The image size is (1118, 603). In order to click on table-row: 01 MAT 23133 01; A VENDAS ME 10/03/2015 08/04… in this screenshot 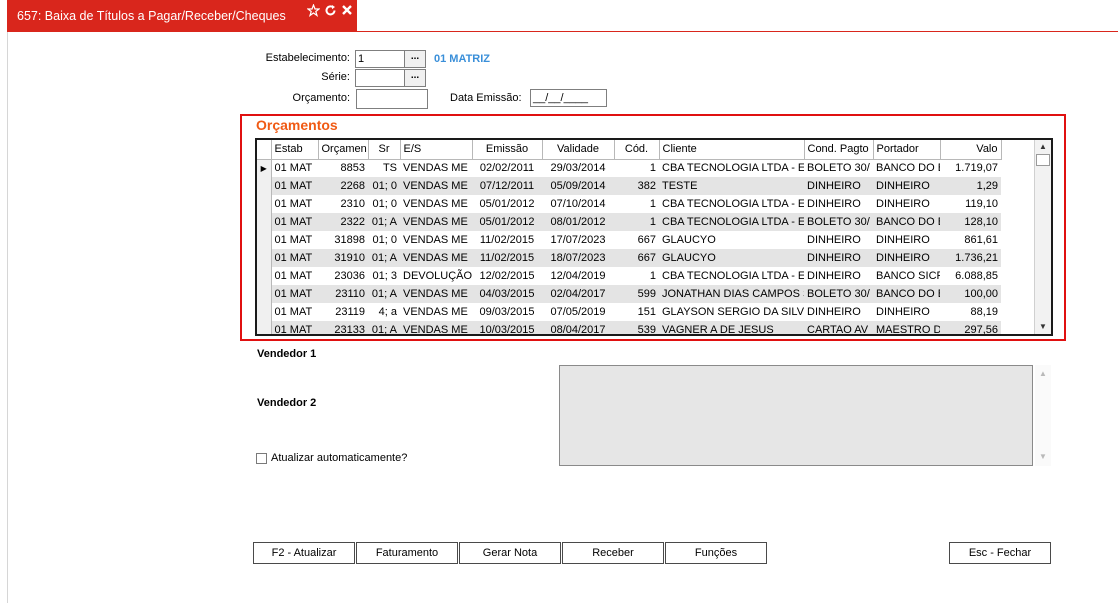, I will do `click(629, 327)`.